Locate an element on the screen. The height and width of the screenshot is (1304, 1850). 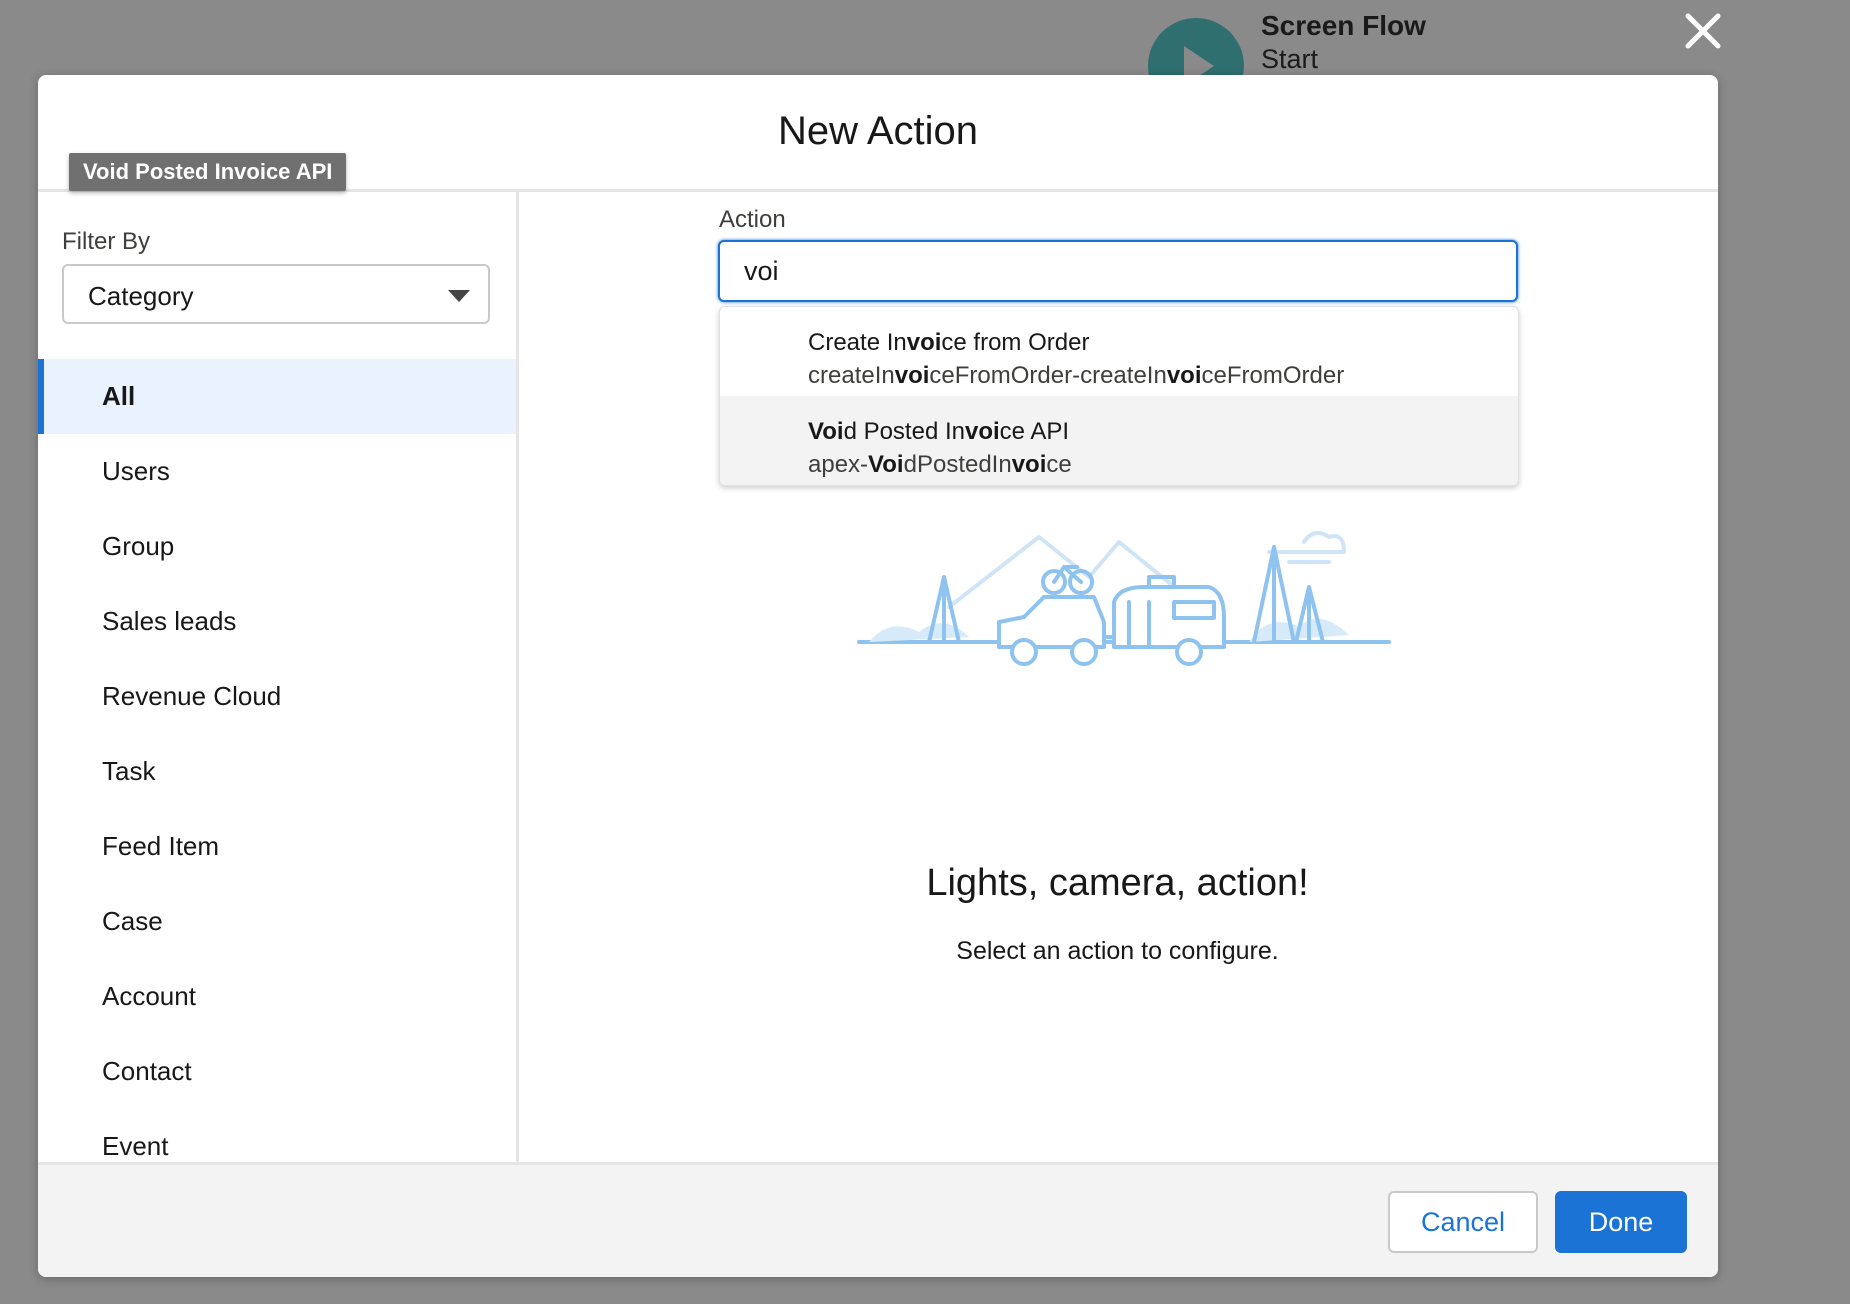
category-item-group: Group is located at coordinates (277, 546).